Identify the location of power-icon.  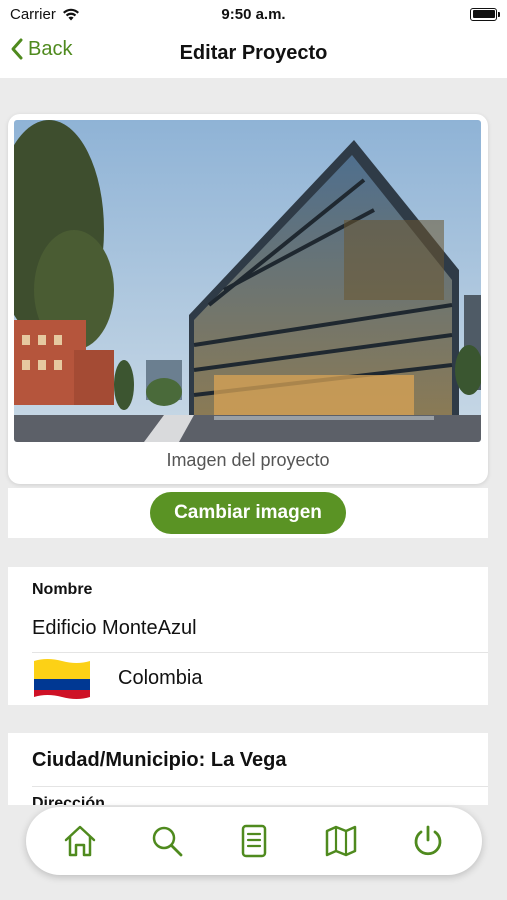
(428, 840).